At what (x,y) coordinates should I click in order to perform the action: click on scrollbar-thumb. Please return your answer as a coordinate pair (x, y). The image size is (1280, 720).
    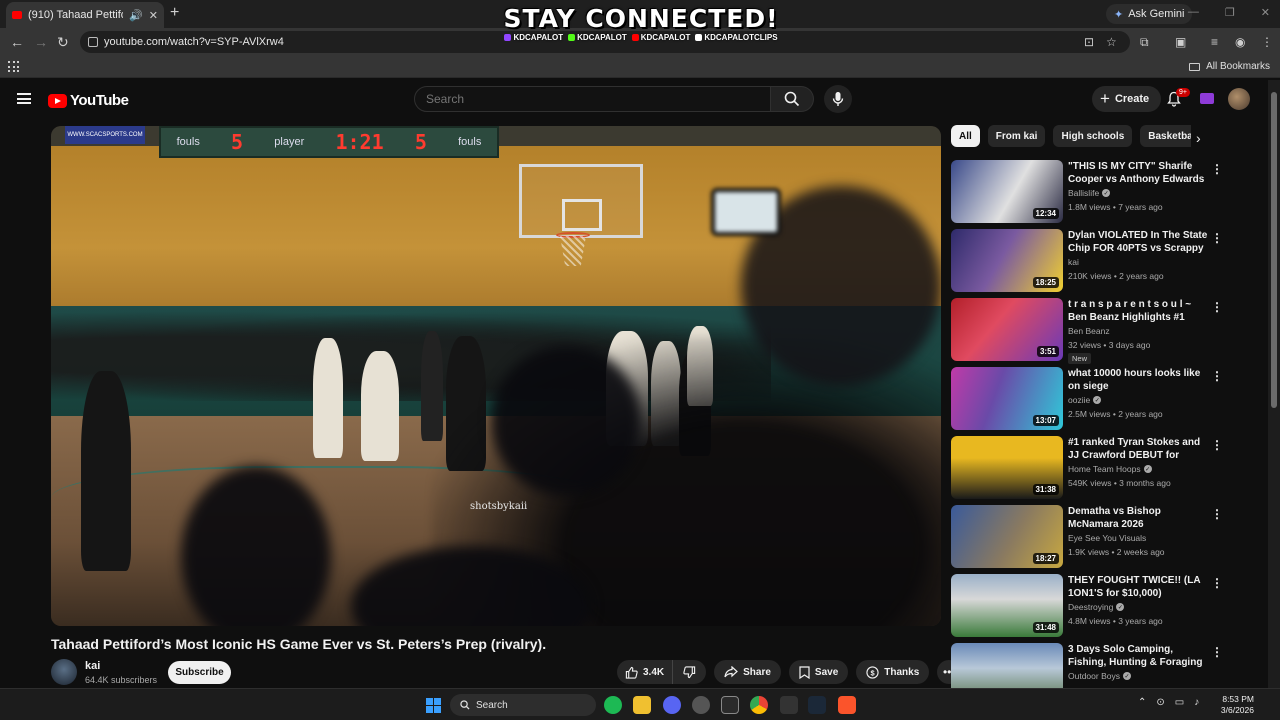
    Looking at the image, I should click on (1274, 250).